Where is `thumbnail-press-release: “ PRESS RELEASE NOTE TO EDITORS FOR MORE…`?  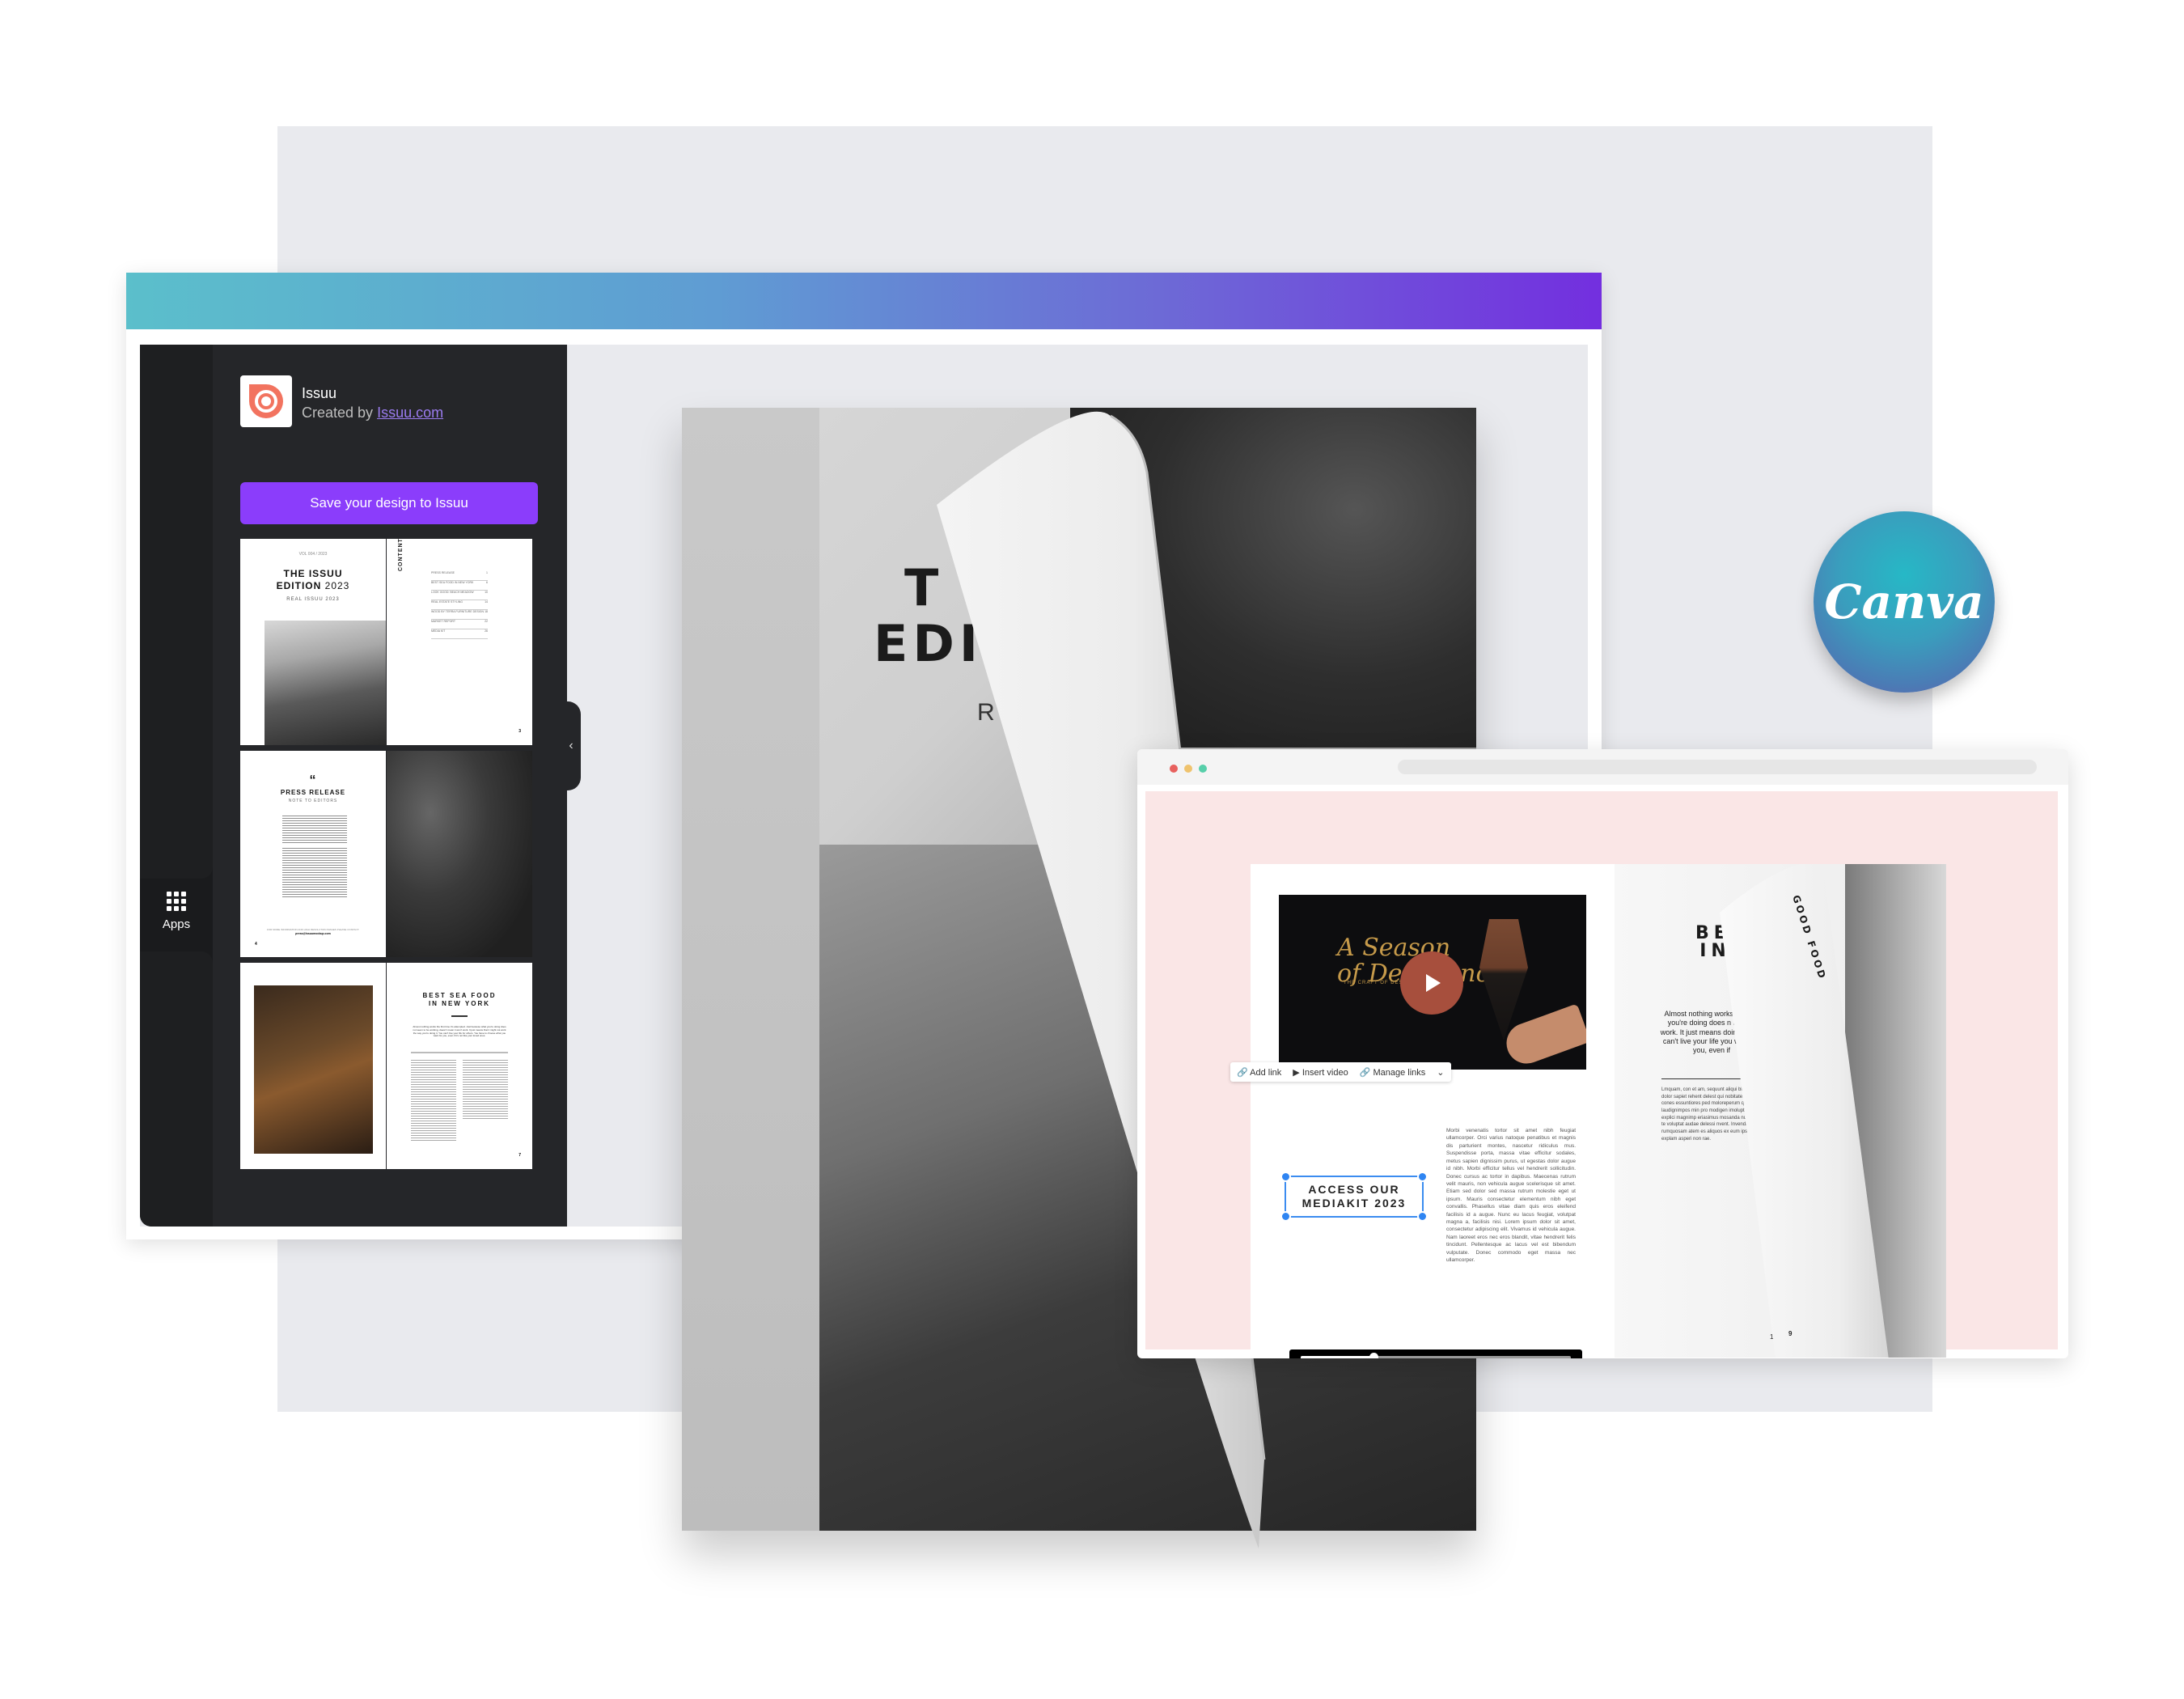
thumbnail-press-release: “ PRESS RELEASE NOTE TO EDITORS FOR MORE… is located at coordinates (313, 854).